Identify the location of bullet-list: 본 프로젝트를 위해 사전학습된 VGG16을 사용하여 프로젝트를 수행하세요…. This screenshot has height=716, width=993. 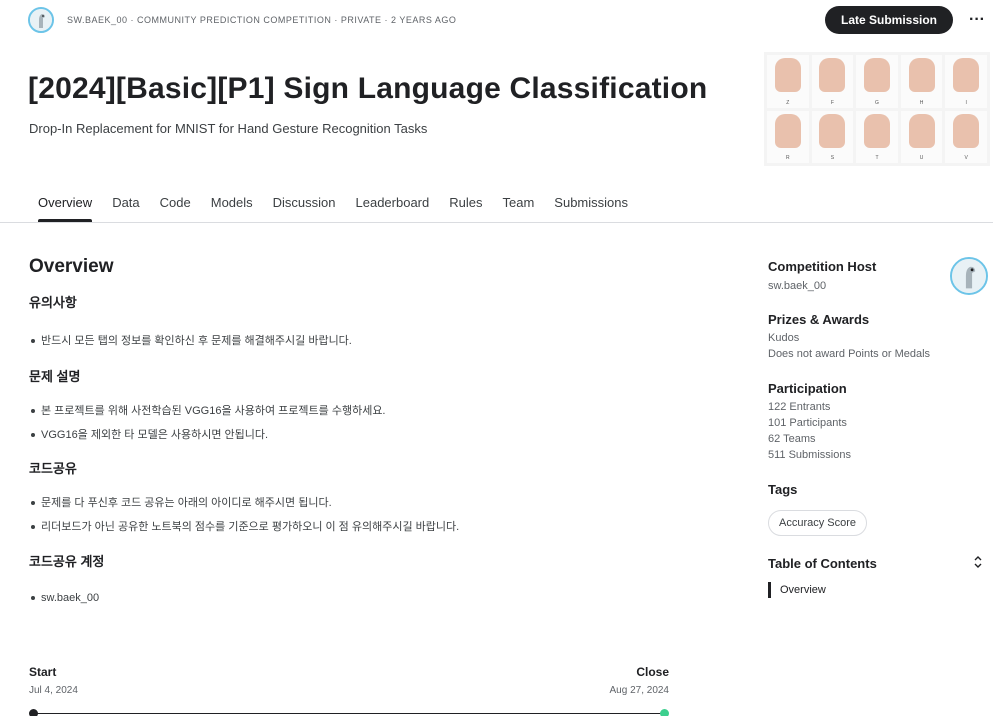
(359, 428).